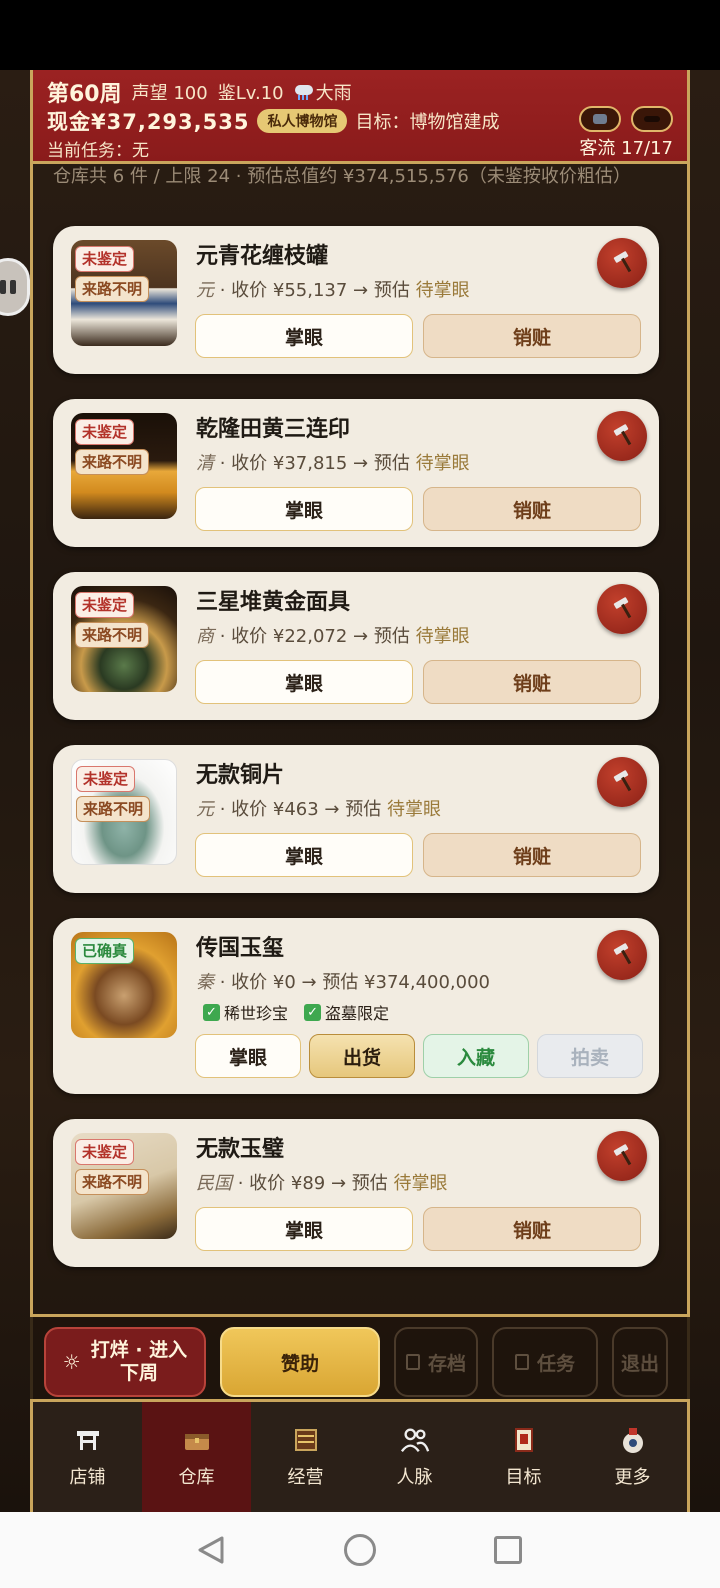 The width and height of the screenshot is (720, 1588). What do you see at coordinates (523, 1457) in the screenshot?
I see `tab-goal: 目标` at bounding box center [523, 1457].